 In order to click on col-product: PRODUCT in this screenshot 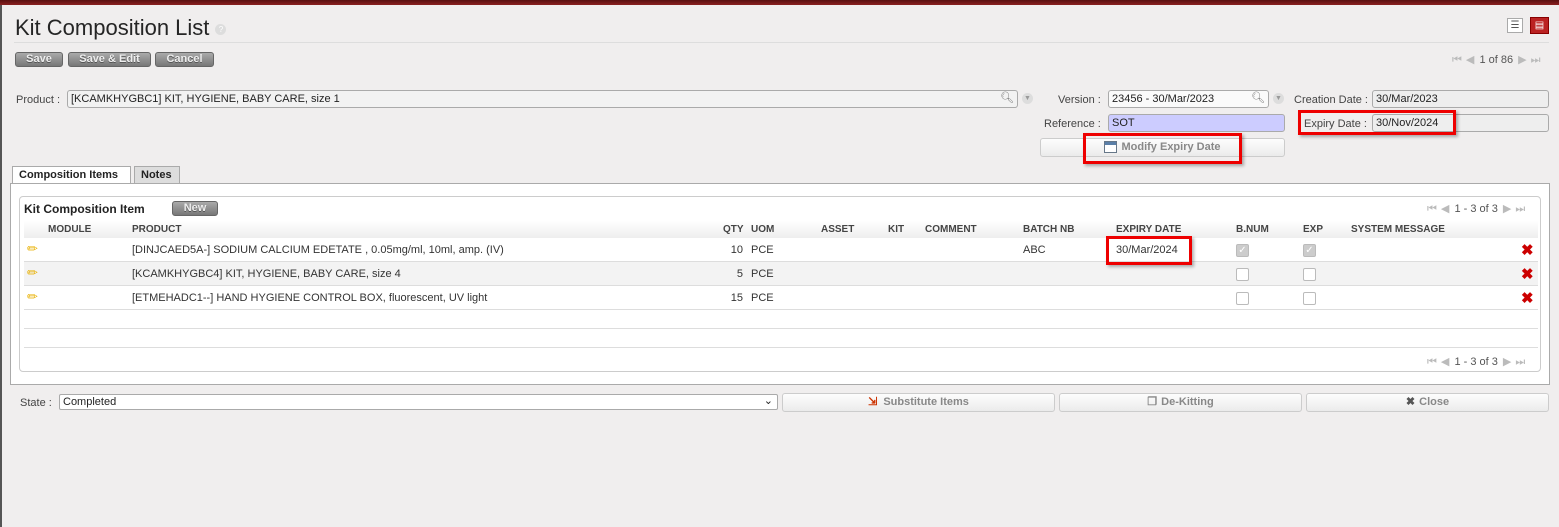, I will do `click(156, 229)`.